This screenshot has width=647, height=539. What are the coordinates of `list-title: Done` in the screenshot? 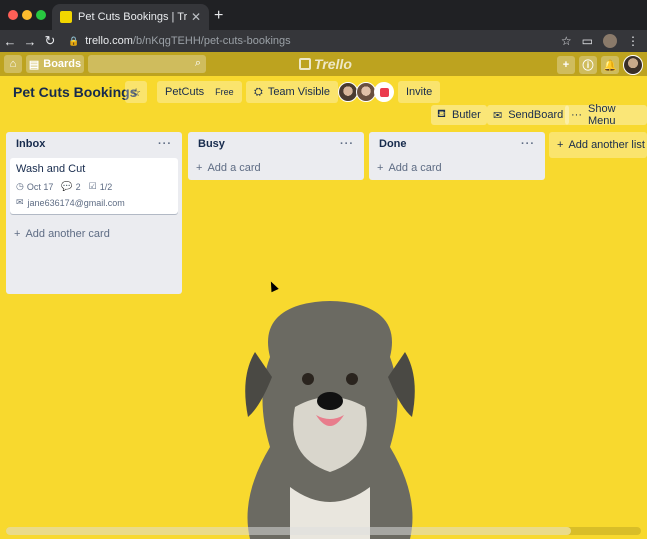 It's located at (450, 144).